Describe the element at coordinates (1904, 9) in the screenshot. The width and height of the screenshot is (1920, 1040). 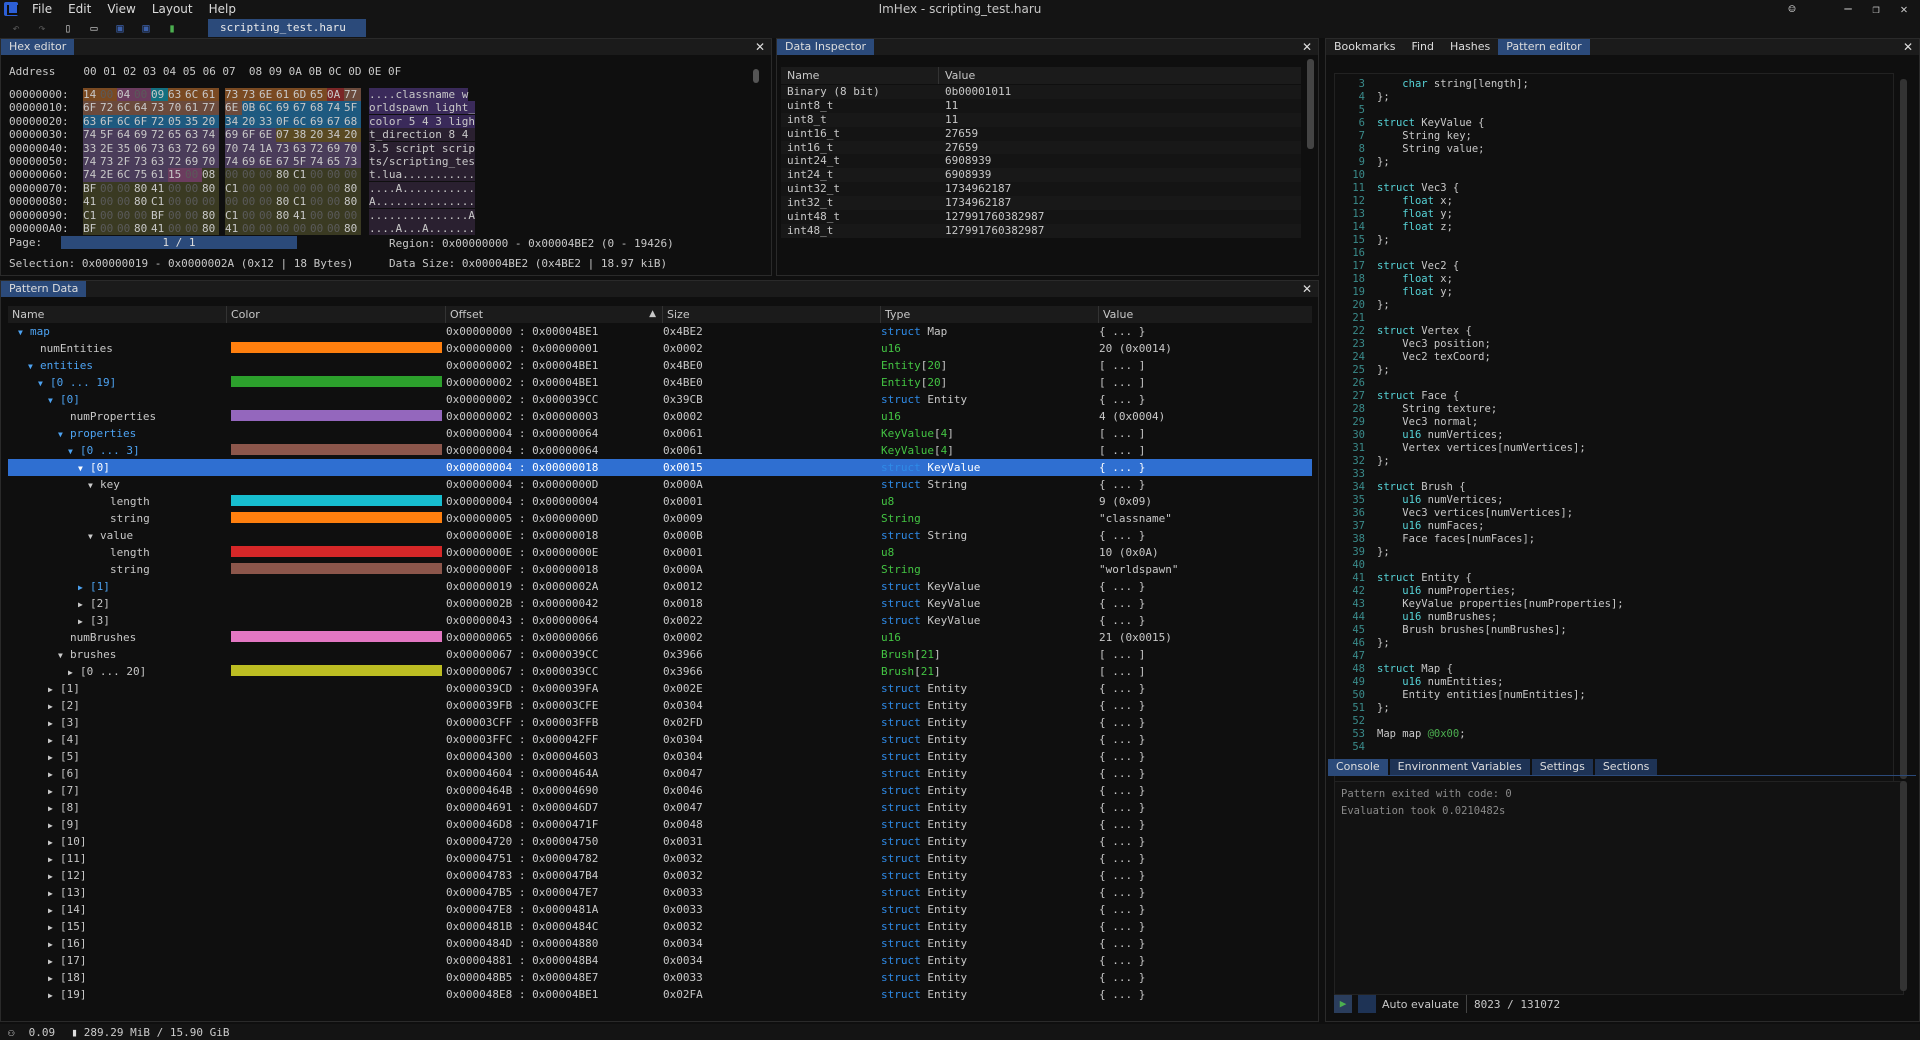
I see `close-window-button: ✕` at that location.